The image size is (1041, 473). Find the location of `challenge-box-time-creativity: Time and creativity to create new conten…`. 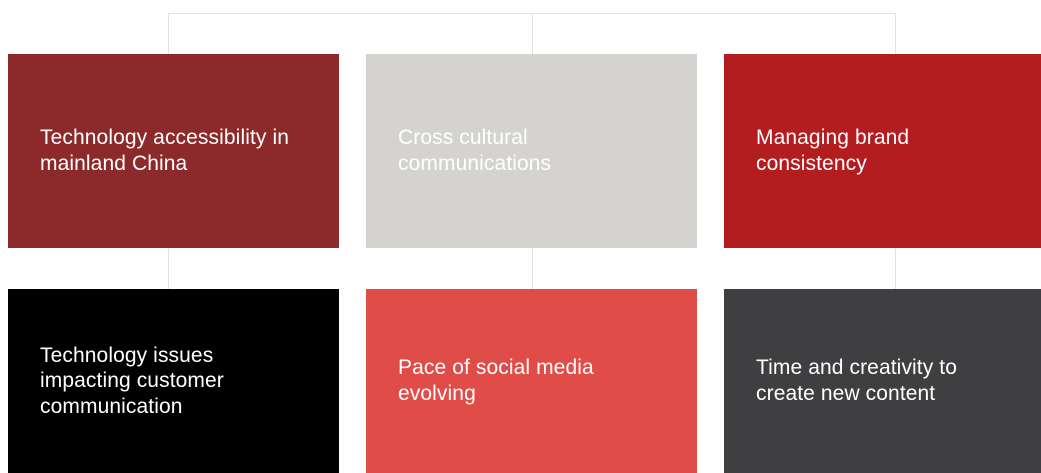

challenge-box-time-creativity: Time and creativity to create new conten… is located at coordinates (882, 381).